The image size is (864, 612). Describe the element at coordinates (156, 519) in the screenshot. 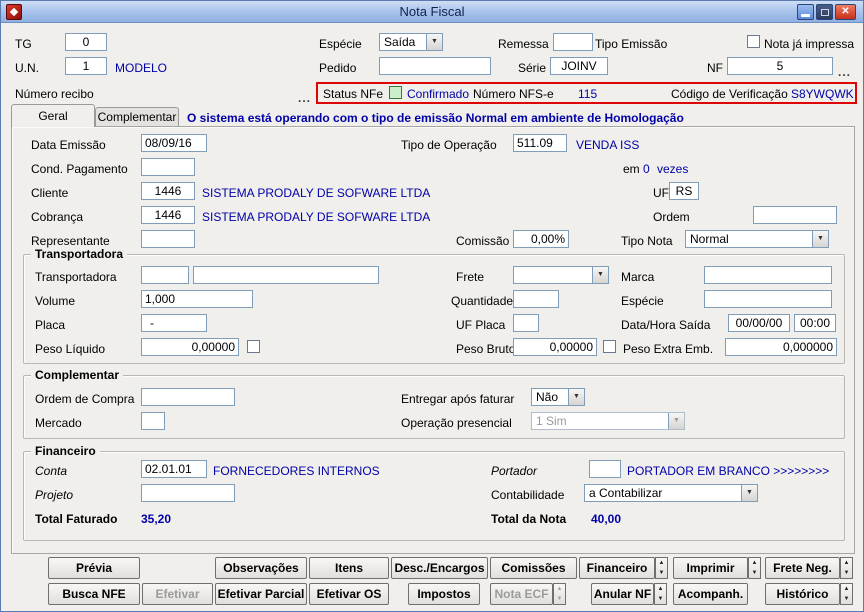

I see `total-faturado-value: 35,20` at that location.